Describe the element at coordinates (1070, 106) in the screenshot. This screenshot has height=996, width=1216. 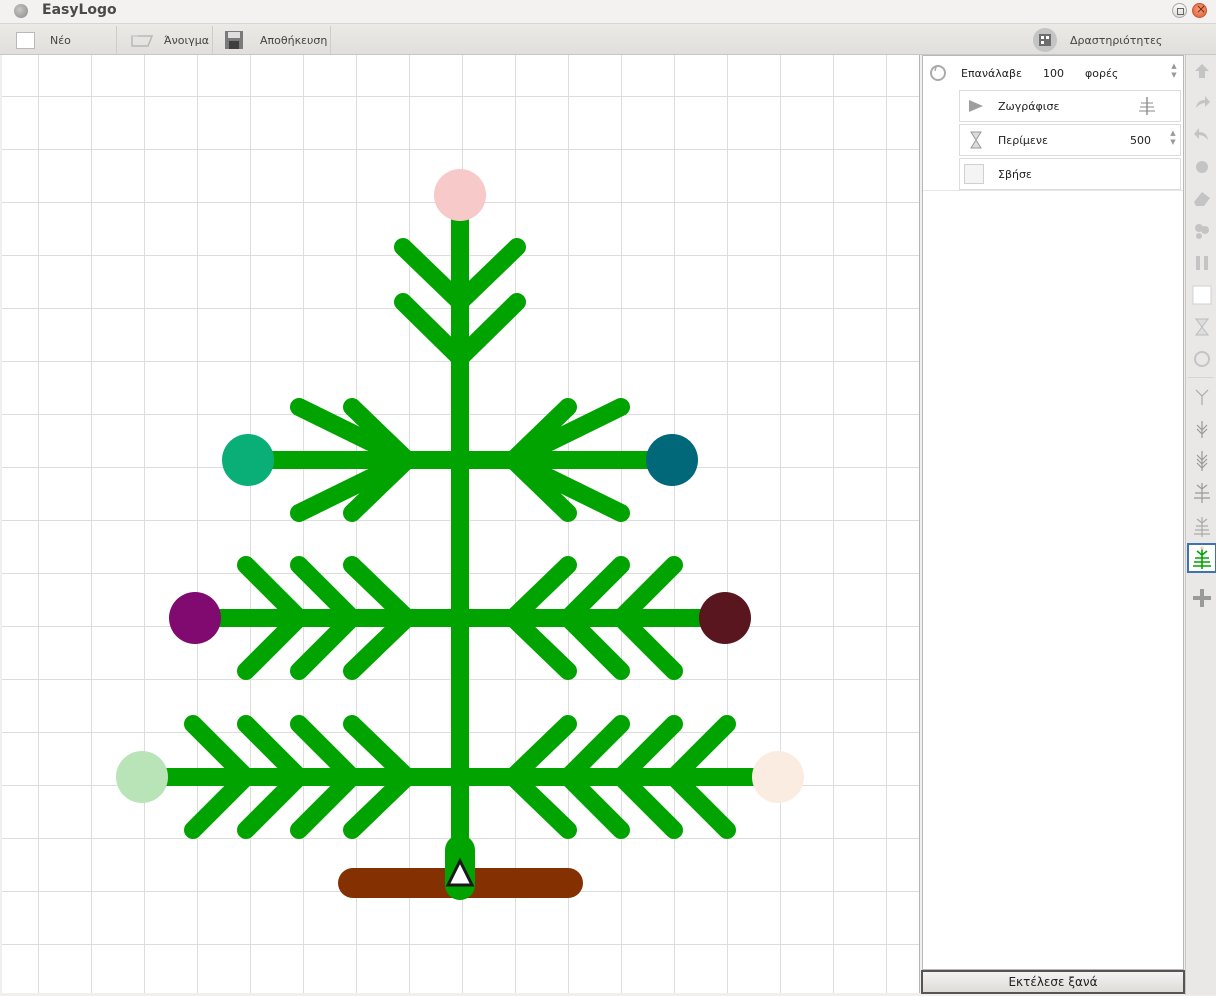
I see `draw-block: Ζωγράφισε` at that location.